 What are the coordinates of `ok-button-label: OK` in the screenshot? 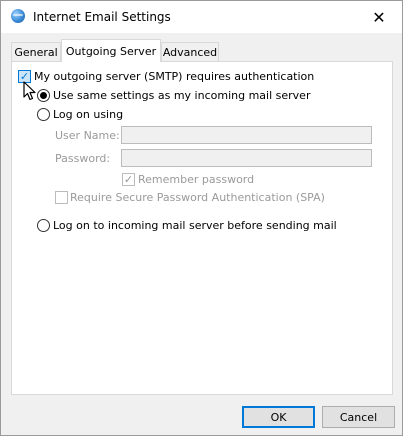 It's located at (278, 417).